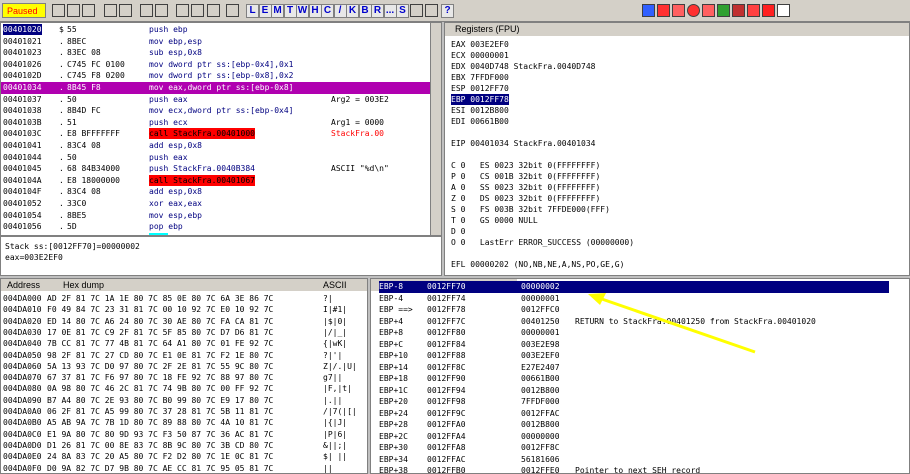 The width and height of the screenshot is (910, 474). What do you see at coordinates (340, 11) in the screenshot?
I see `window-button-7: /` at bounding box center [340, 11].